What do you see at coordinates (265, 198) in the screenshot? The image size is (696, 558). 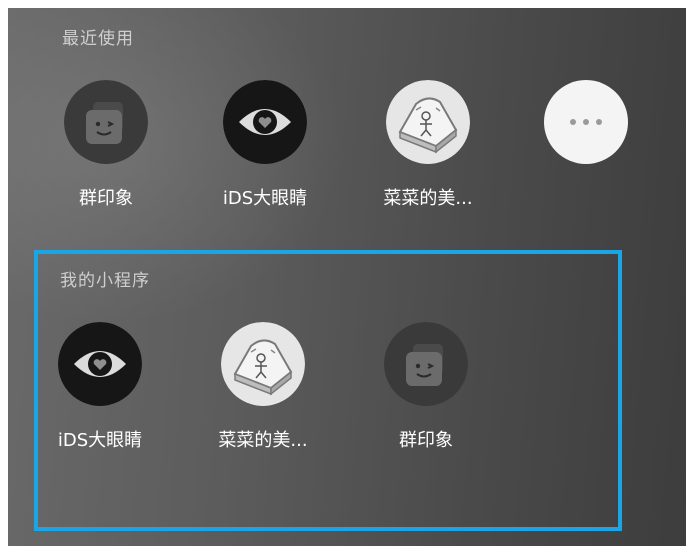 I see `app-label: iDS大眼睛` at bounding box center [265, 198].